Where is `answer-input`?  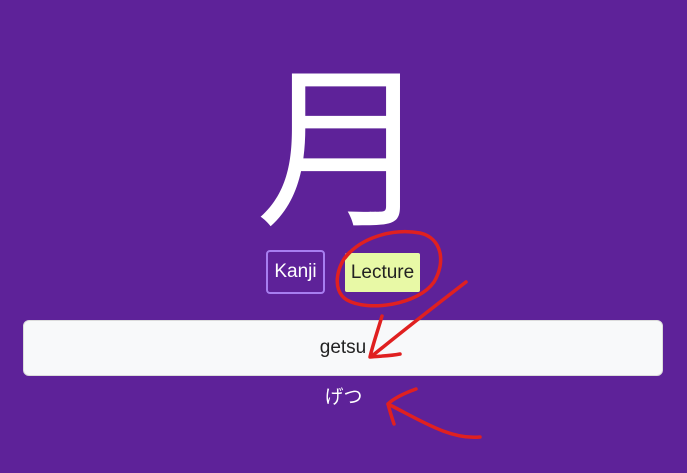 answer-input is located at coordinates (343, 348).